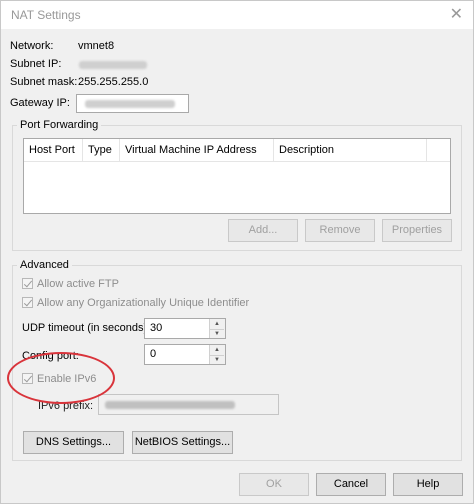 This screenshot has height=504, width=474. Describe the element at coordinates (237, 15) in the screenshot. I see `title-bar: NAT Settings ✕` at that location.